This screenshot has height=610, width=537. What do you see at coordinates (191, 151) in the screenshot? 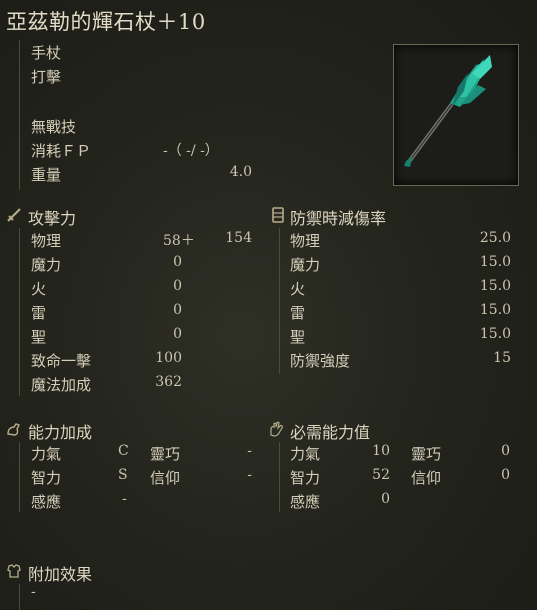
I see `fp-cost-value: -（ -/ -）` at bounding box center [191, 151].